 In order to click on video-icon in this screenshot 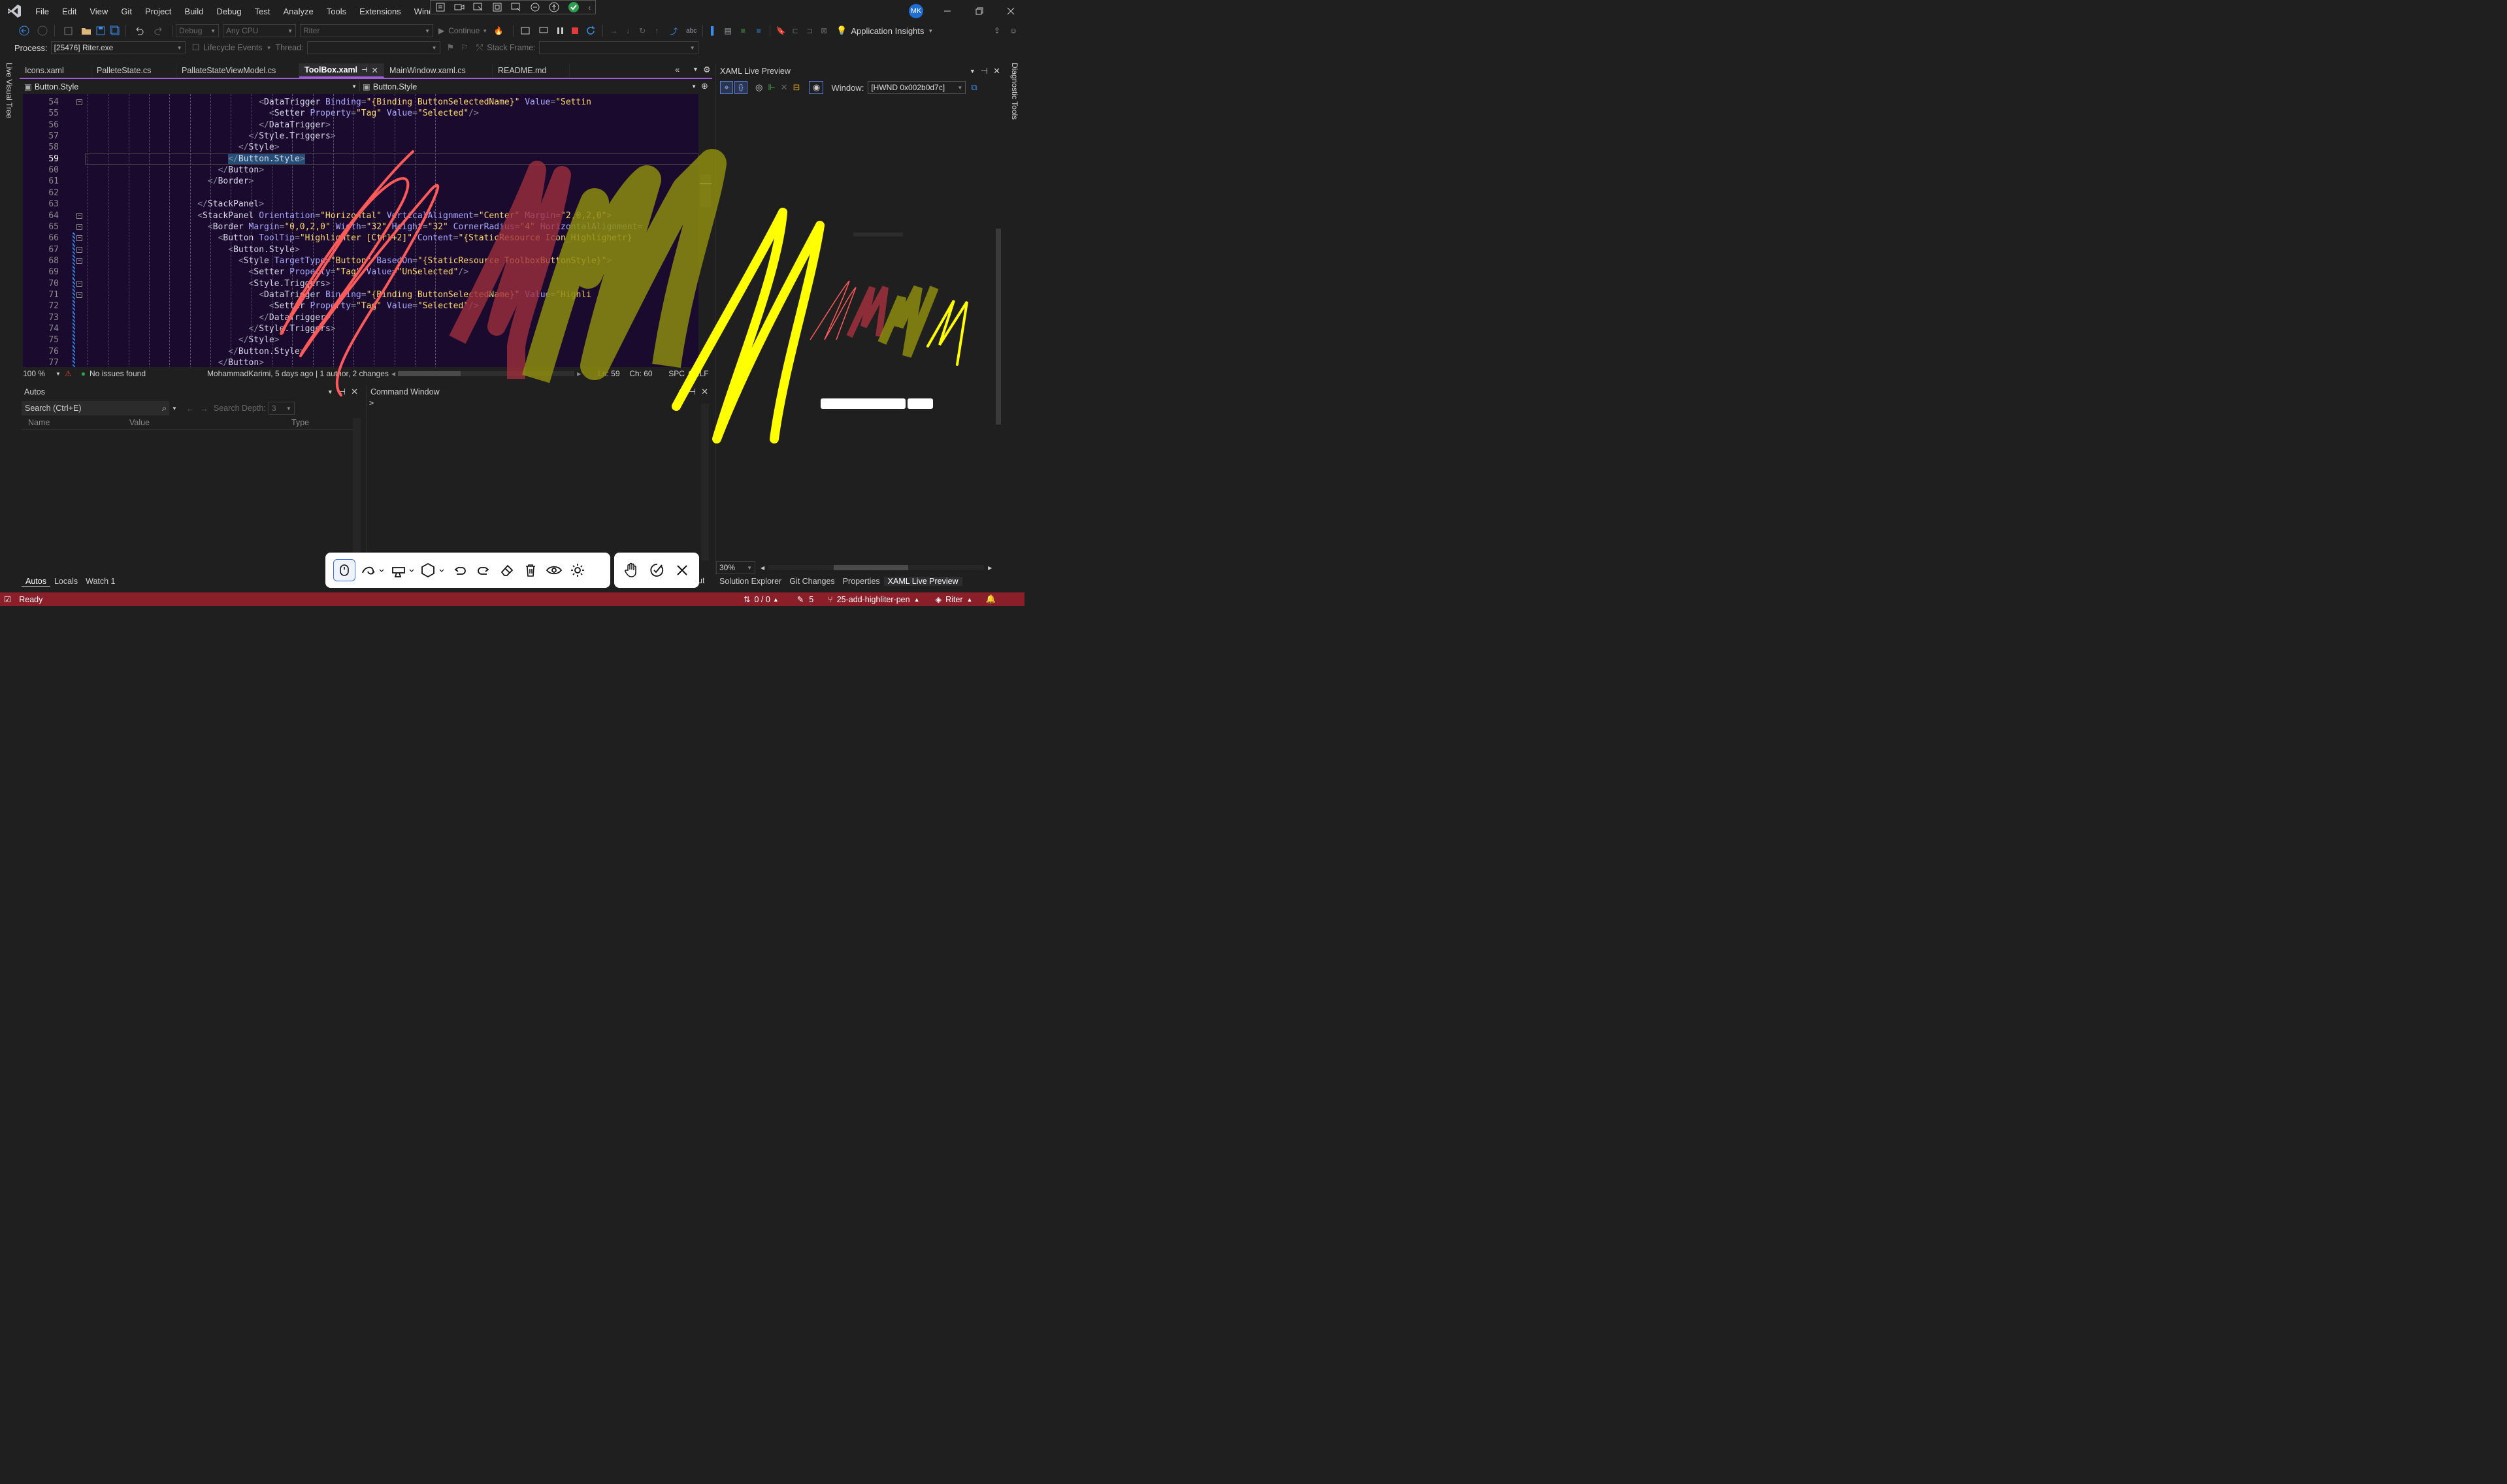, I will do `click(459, 7)`.